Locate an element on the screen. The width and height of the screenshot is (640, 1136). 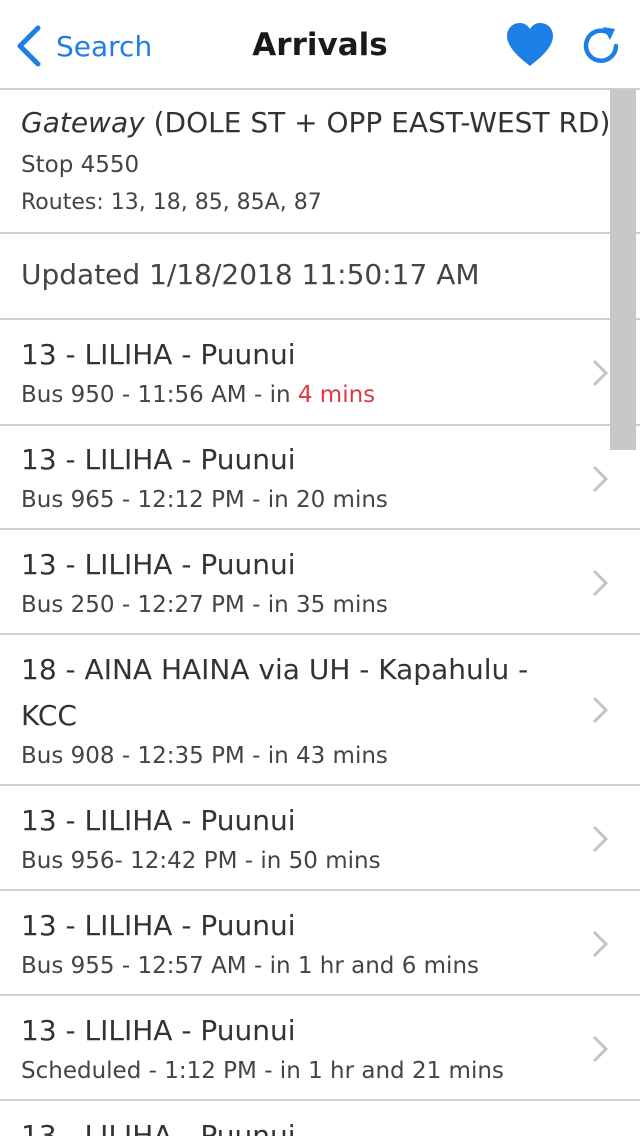
scrollbar is located at coordinates (623, 269).